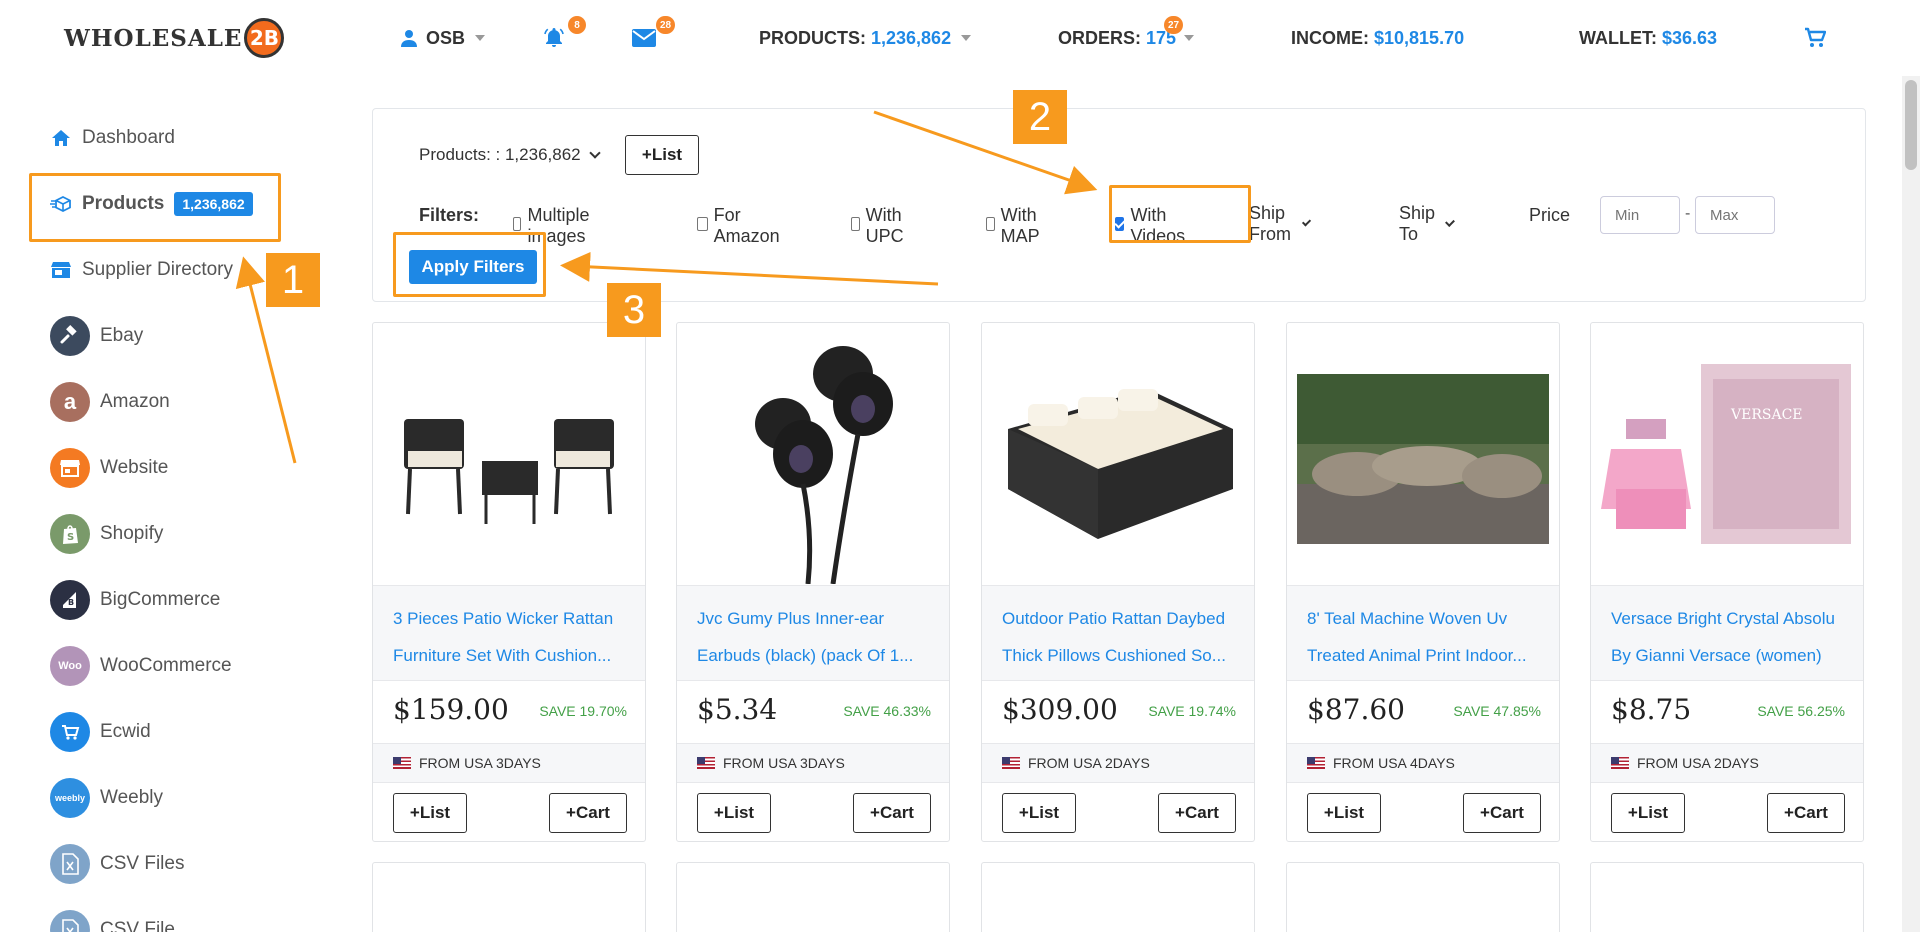  Describe the element at coordinates (293, 280) in the screenshot. I see `step-marker-1: 1` at that location.